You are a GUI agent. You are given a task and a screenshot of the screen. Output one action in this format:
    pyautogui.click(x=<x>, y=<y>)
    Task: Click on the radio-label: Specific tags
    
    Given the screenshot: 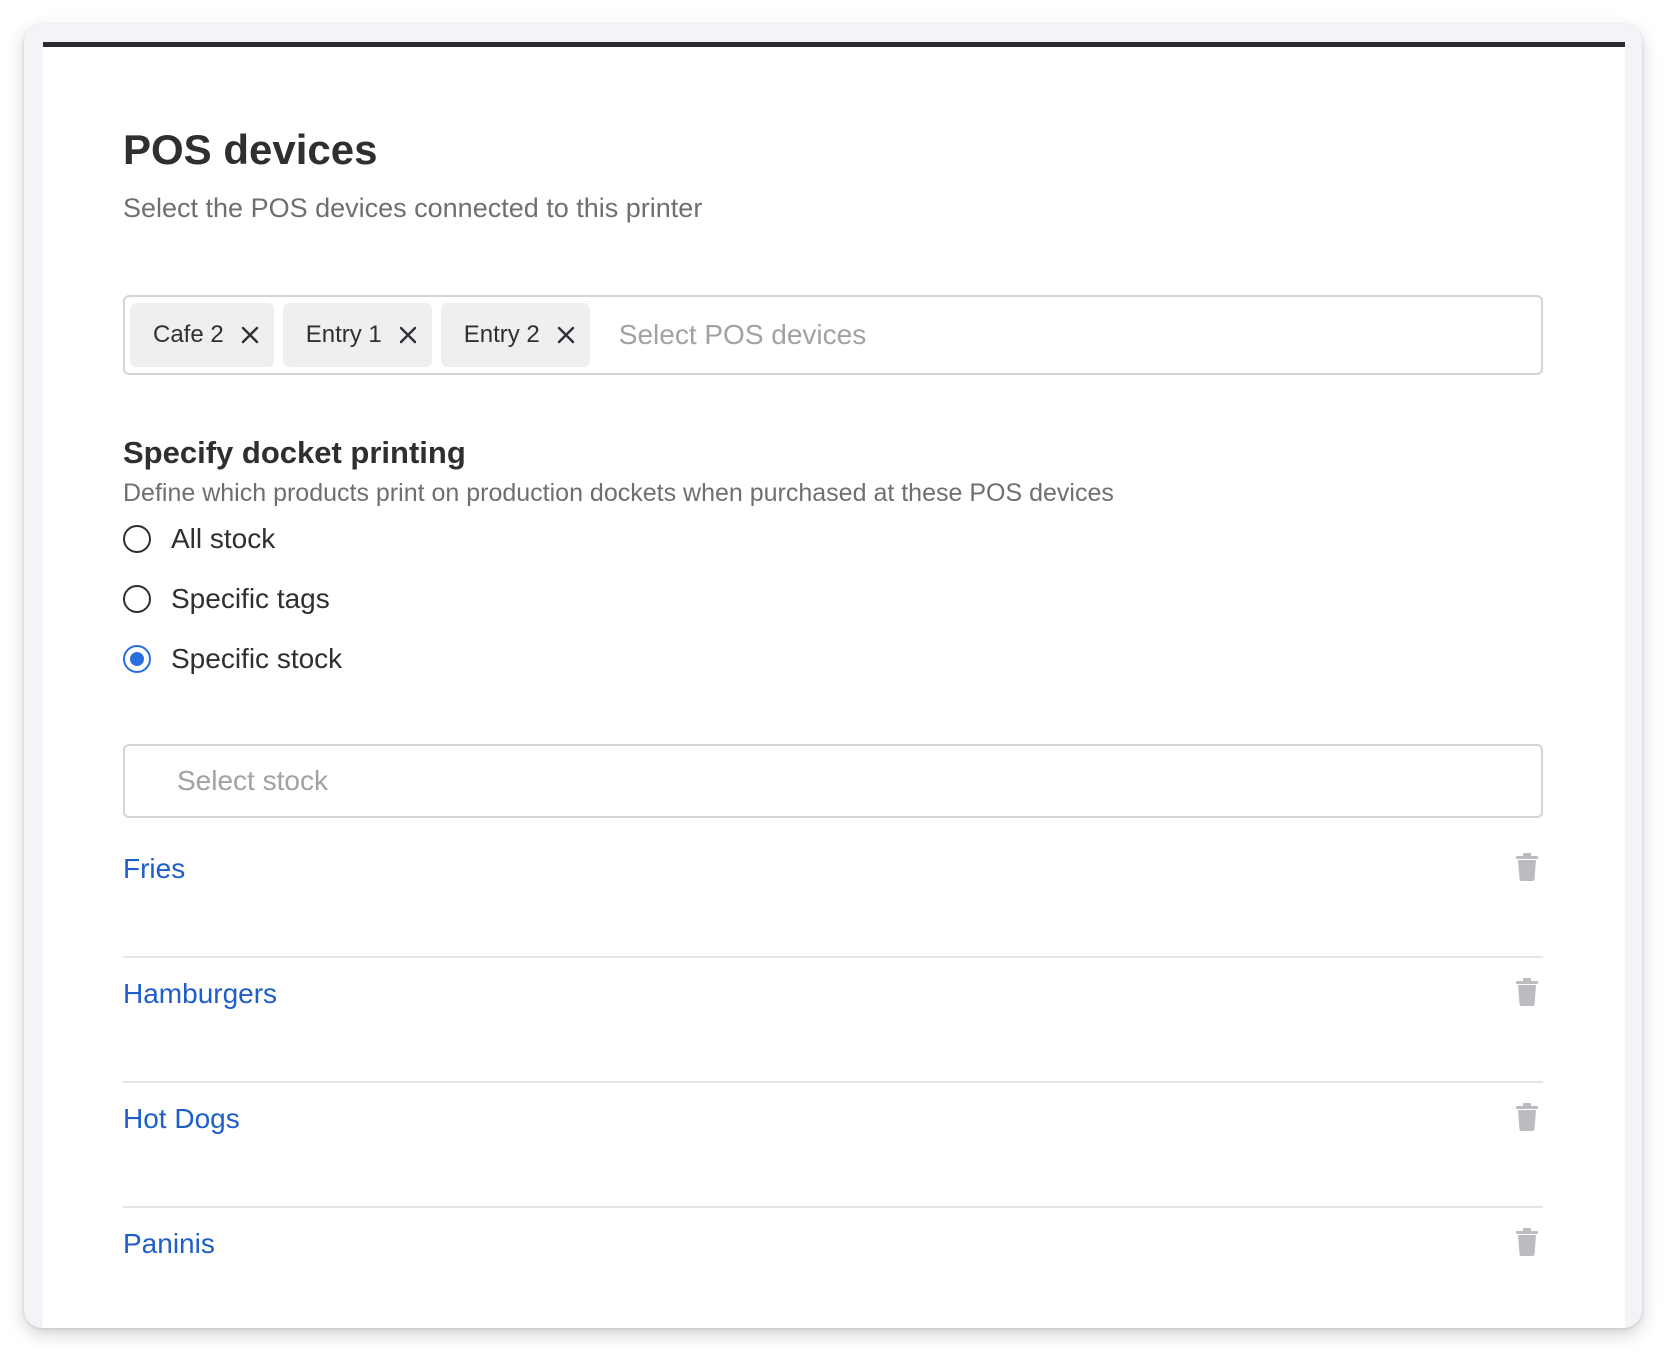 What is the action you would take?
    pyautogui.click(x=250, y=598)
    